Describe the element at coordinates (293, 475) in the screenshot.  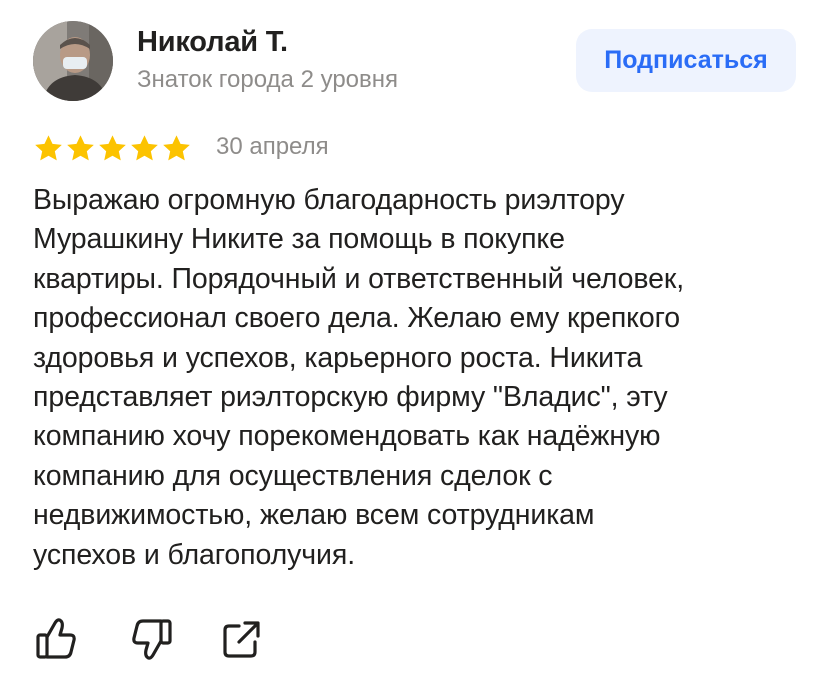
I see `review-text-line: компанию для осуществления сделок с` at that location.